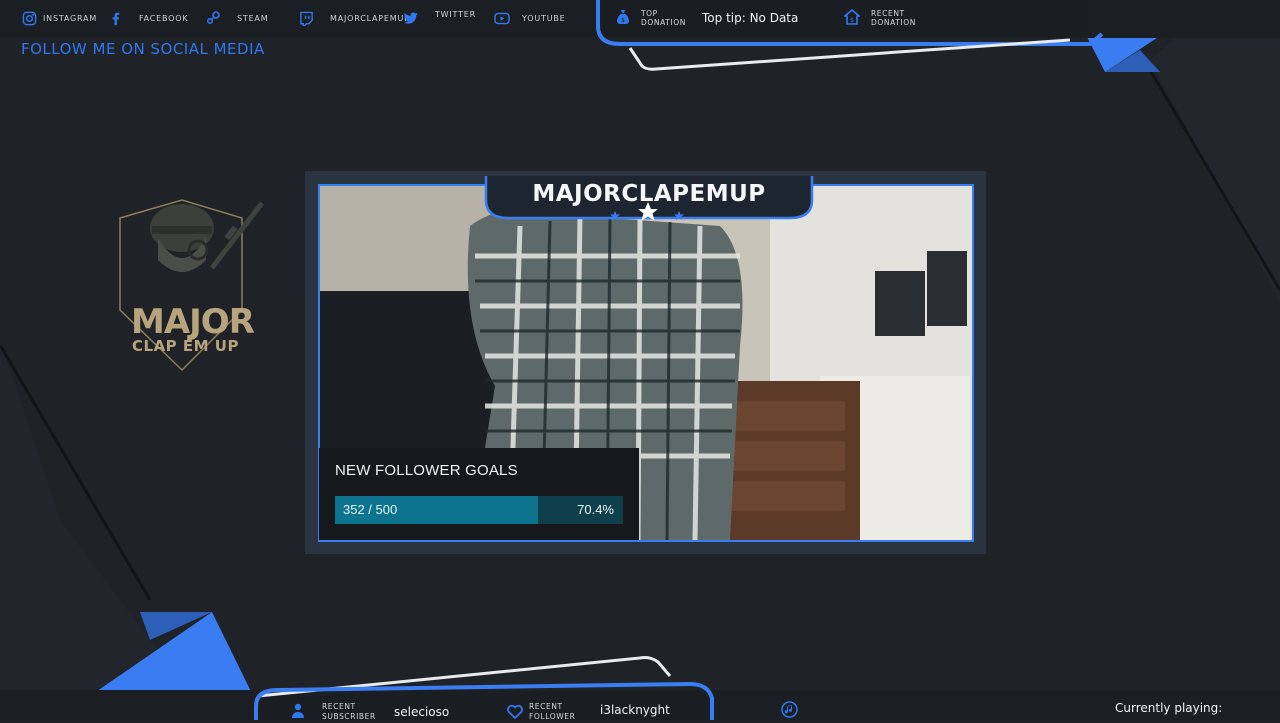 Image resolution: width=1280 pixels, height=723 pixels. I want to click on social-twitter: twitter, so click(455, 14).